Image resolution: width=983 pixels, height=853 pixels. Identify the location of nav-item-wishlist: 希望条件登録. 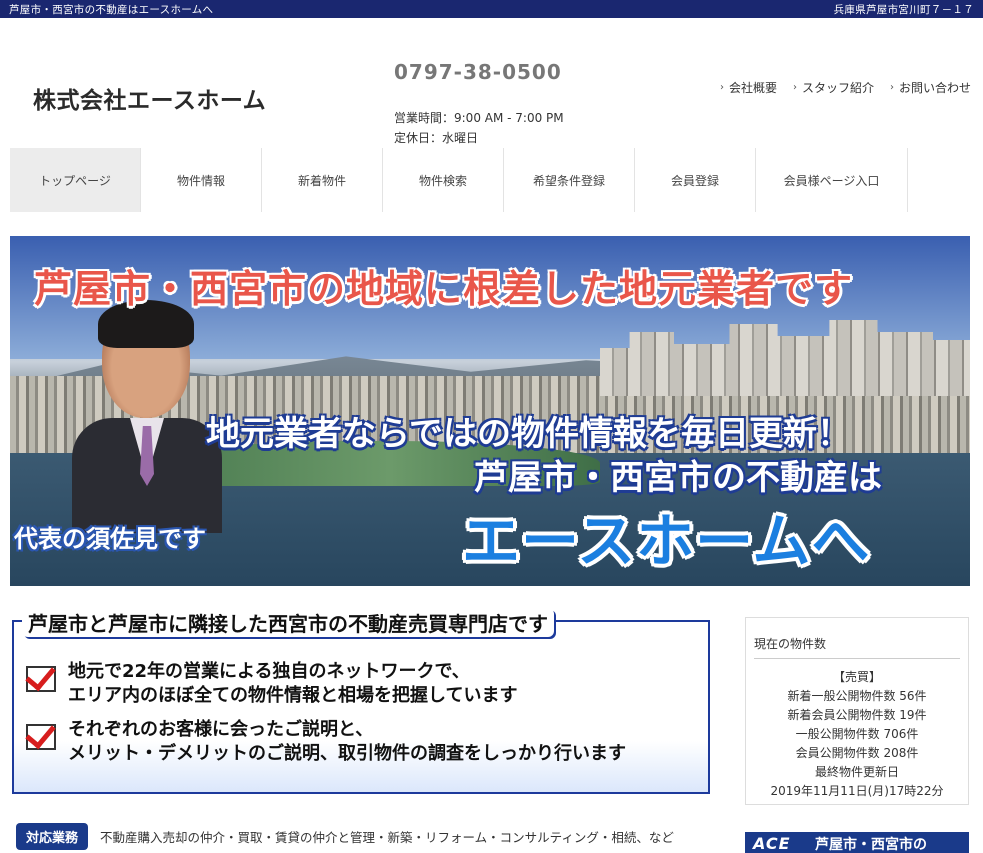
(569, 180).